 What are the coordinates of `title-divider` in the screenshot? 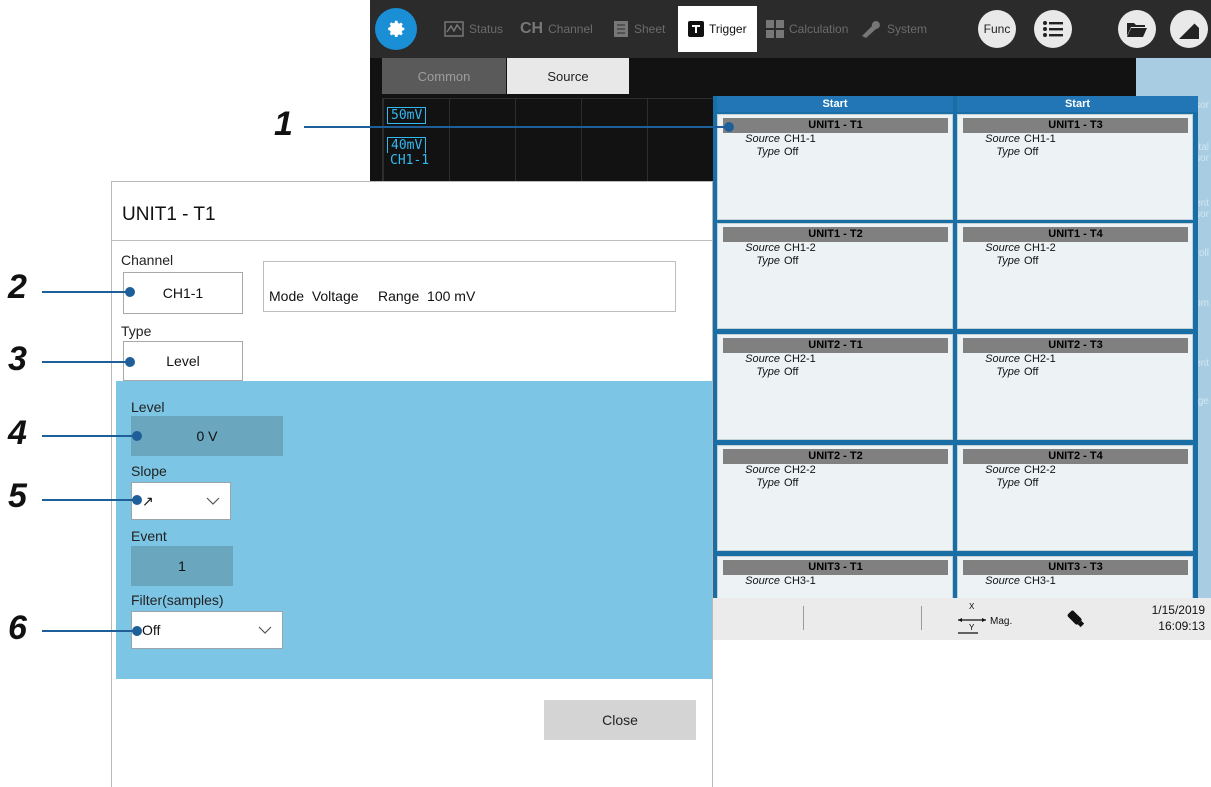 It's located at (412, 240).